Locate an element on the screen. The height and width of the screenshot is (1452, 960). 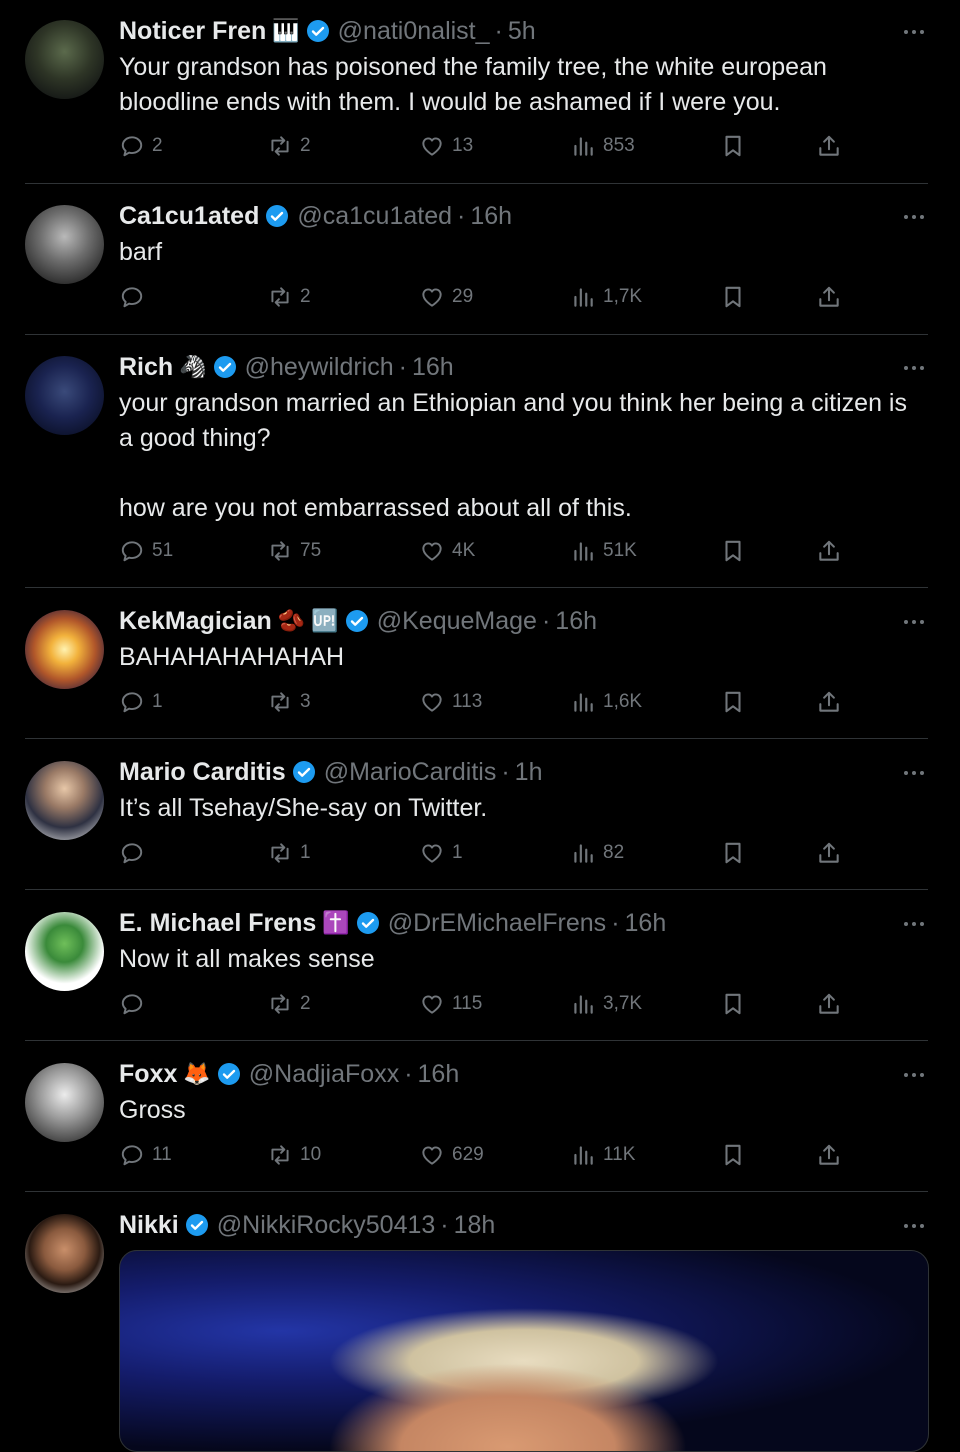
reply-button: 11 is located at coordinates (145, 1155).